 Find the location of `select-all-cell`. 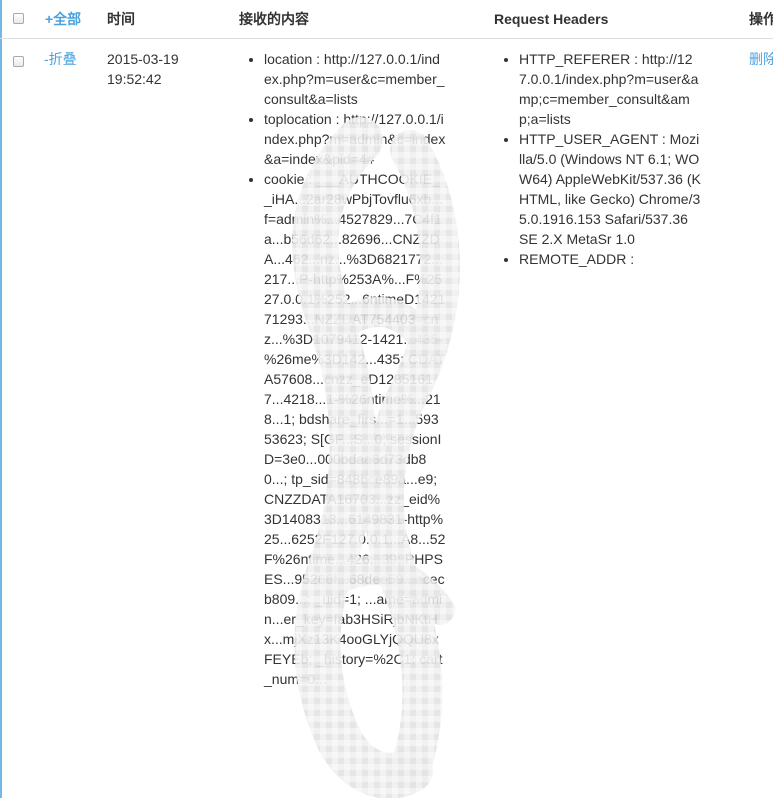

select-all-cell is located at coordinates (22, 19).